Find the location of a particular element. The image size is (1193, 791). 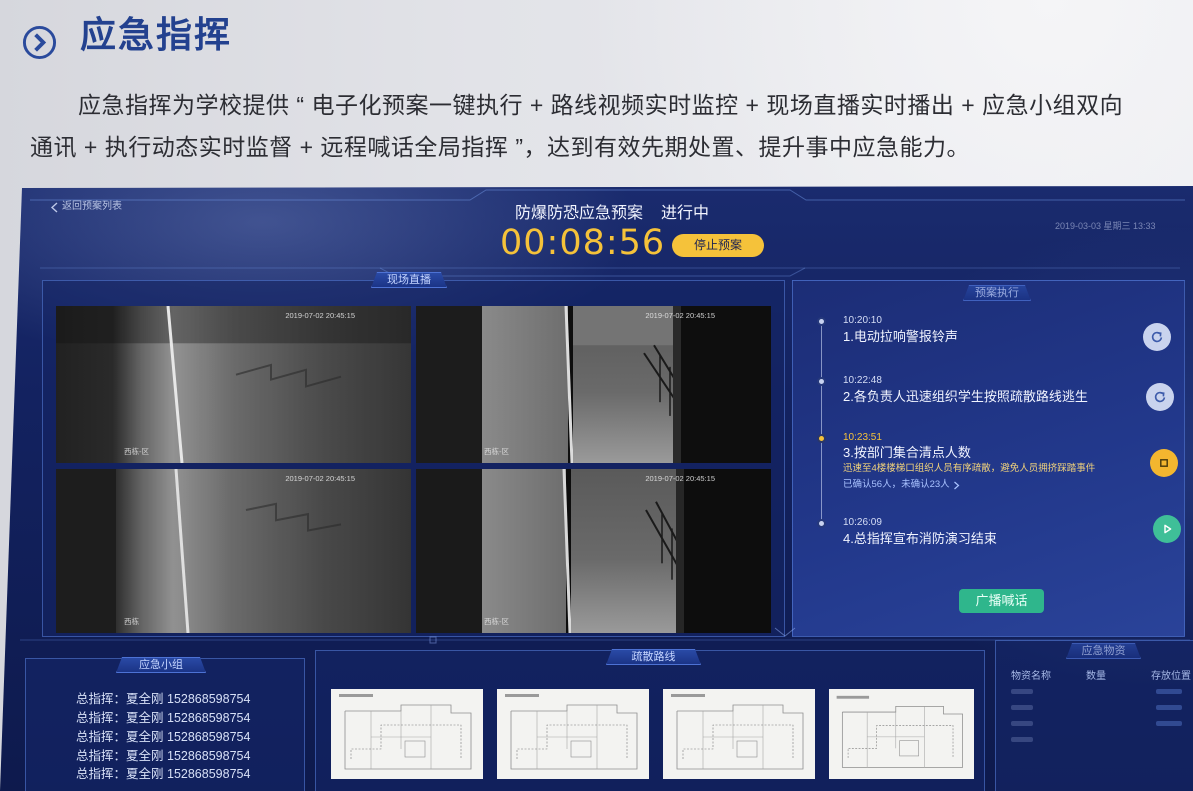

step-time: 10:20:10 is located at coordinates (862, 320).